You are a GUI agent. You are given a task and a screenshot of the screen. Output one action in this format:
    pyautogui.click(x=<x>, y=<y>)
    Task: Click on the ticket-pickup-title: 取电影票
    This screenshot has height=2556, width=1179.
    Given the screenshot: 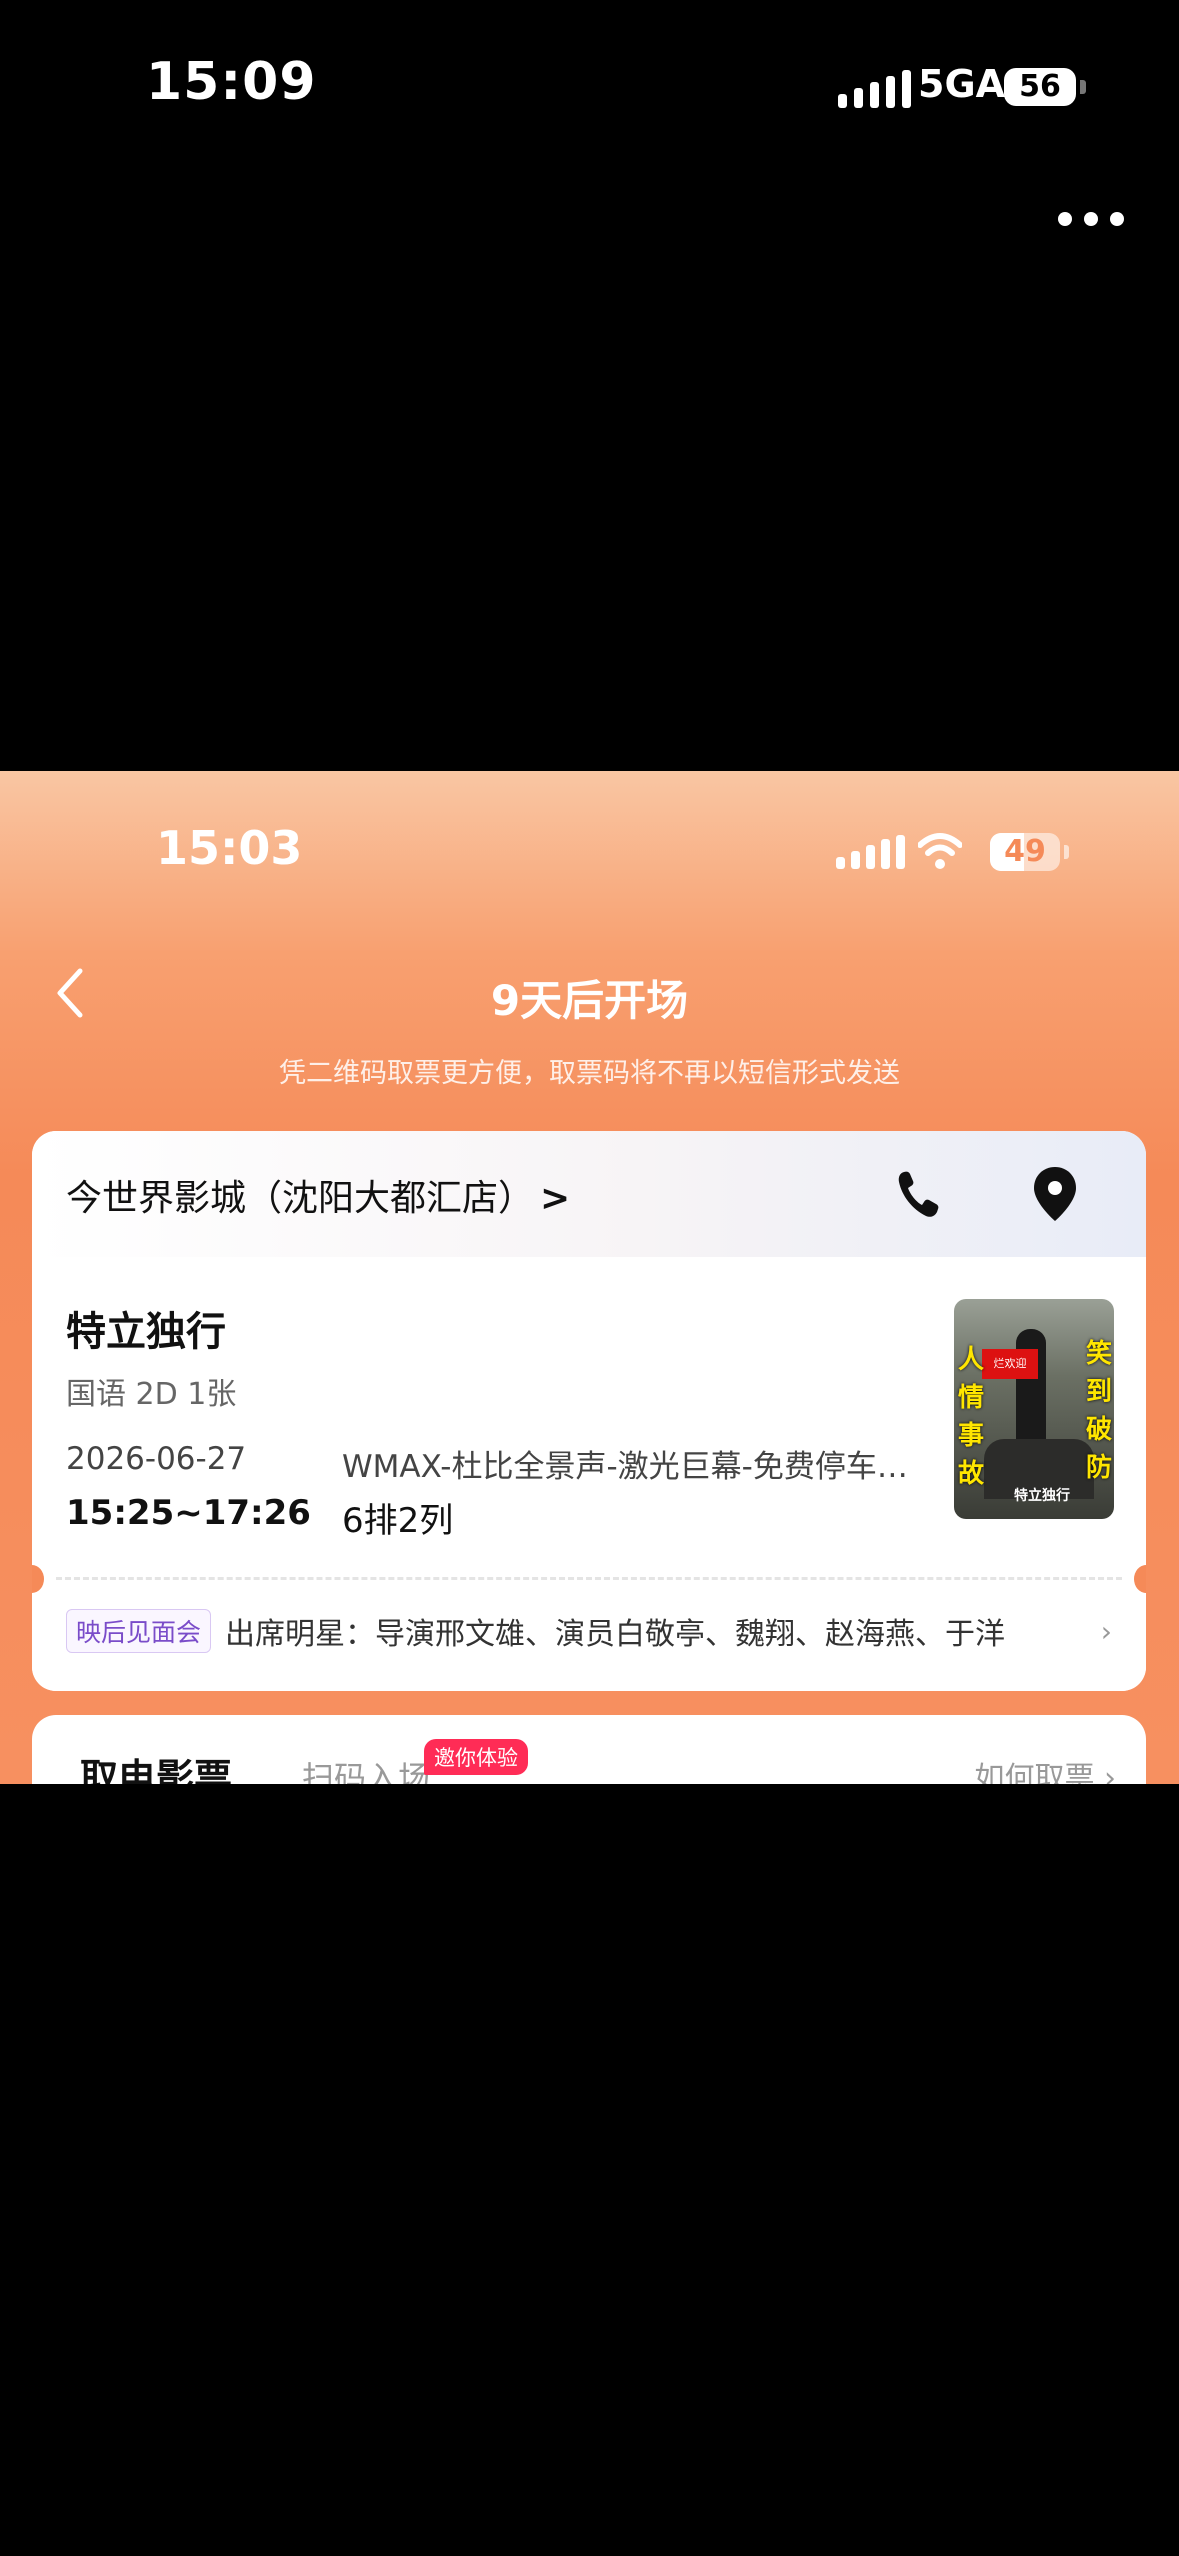 What is the action you would take?
    pyautogui.click(x=156, y=1770)
    